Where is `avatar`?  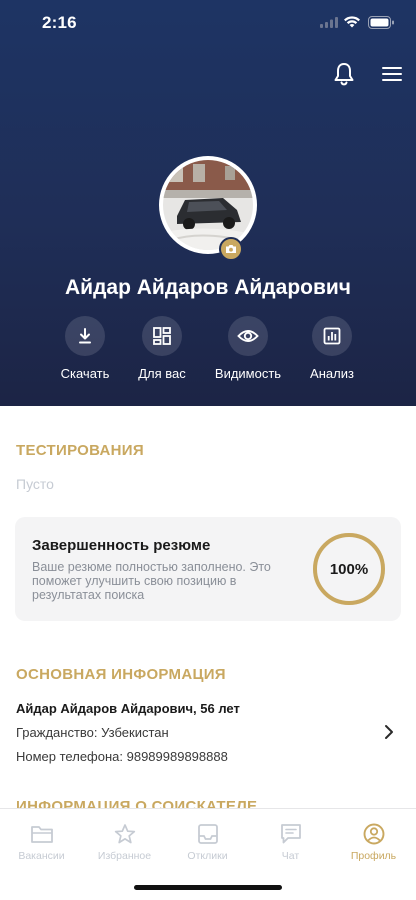 avatar is located at coordinates (208, 205).